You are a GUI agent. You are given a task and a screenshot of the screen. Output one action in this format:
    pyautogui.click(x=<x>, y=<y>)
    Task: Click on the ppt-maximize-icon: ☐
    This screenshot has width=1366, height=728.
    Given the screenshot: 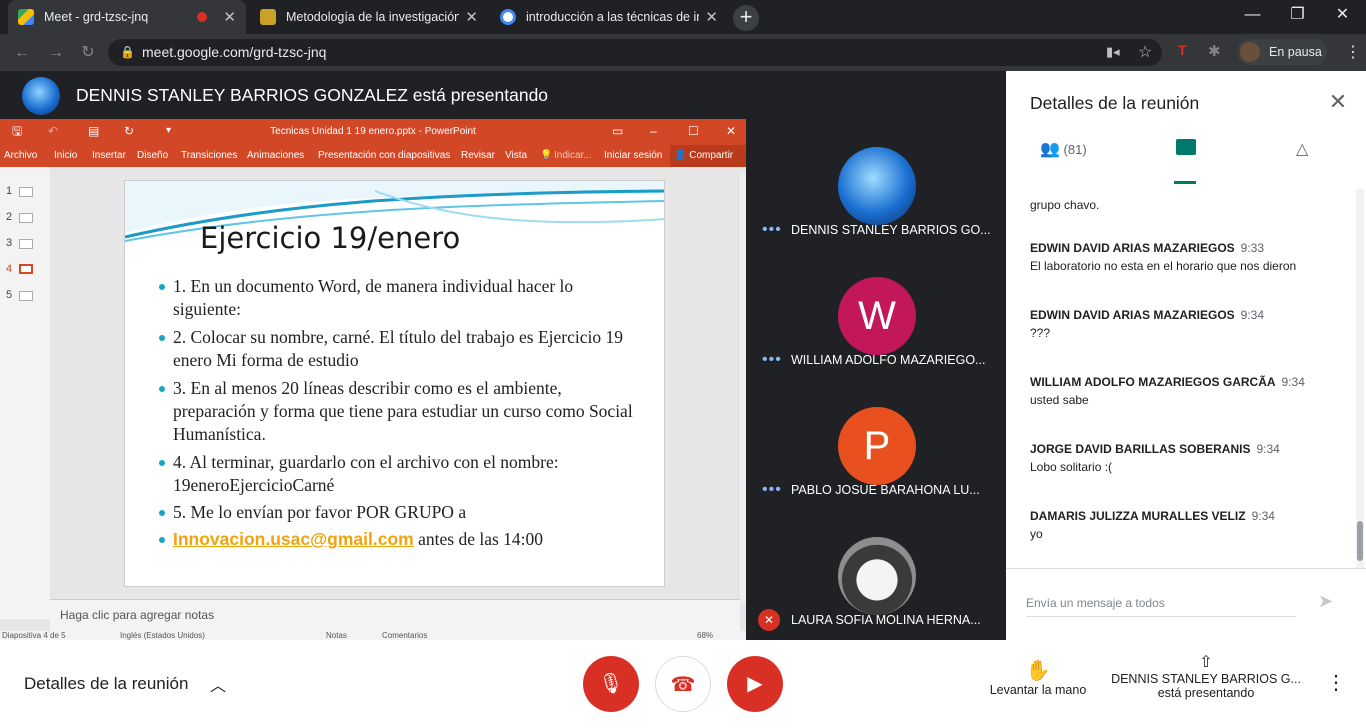 What is the action you would take?
    pyautogui.click(x=693, y=131)
    